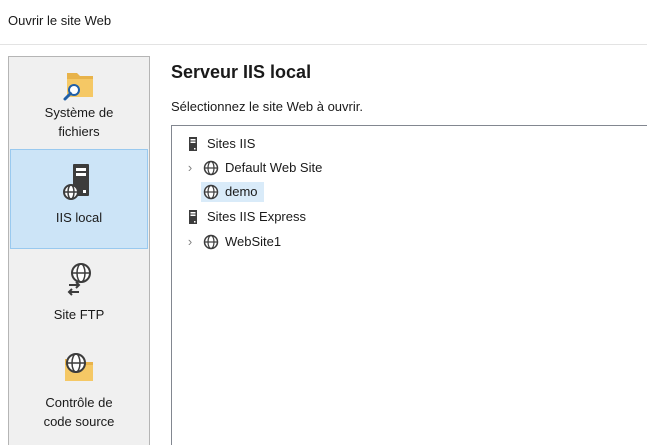 The image size is (647, 445). What do you see at coordinates (79, 217) in the screenshot?
I see `sidebar-item-label: IIS local` at bounding box center [79, 217].